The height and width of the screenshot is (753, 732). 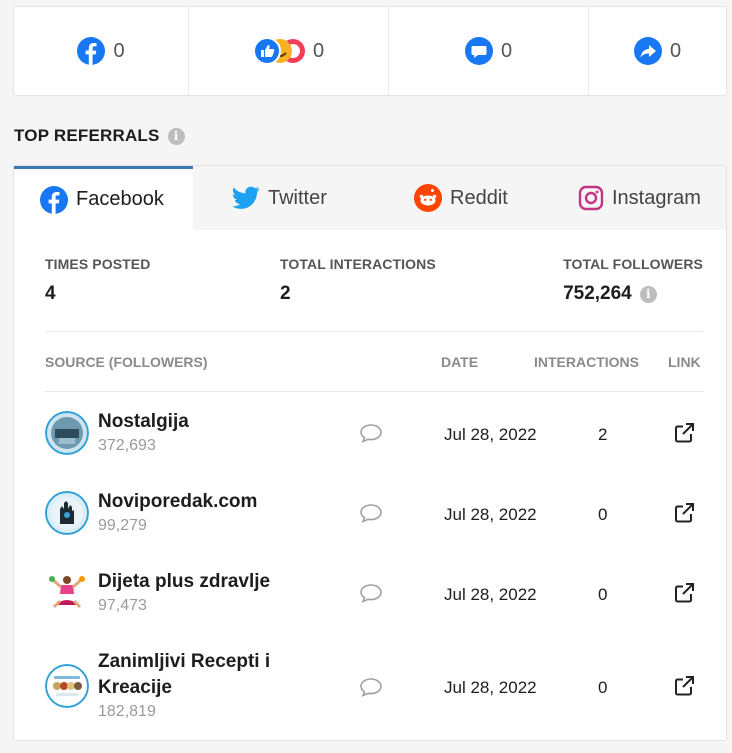 I want to click on metric-value: 2, so click(x=358, y=294).